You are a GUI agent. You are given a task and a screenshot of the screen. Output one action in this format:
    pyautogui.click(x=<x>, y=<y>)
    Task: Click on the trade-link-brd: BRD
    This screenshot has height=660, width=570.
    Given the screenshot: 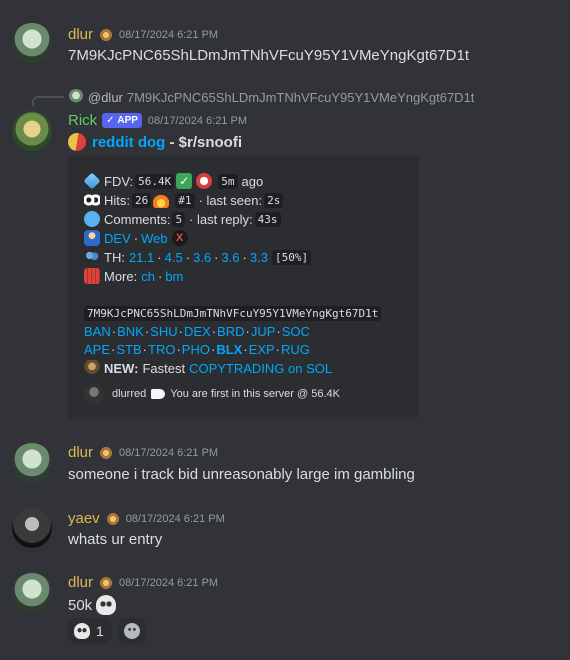 What is the action you would take?
    pyautogui.click(x=230, y=331)
    